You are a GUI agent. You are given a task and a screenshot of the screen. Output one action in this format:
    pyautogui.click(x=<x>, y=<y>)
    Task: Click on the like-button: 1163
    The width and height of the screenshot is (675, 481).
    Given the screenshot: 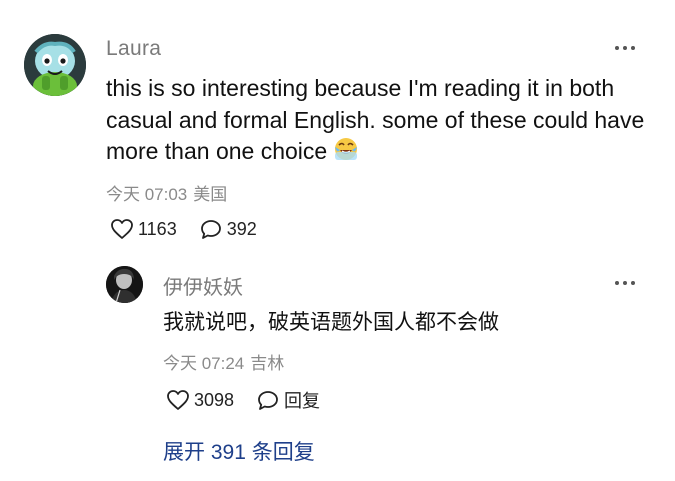 What is the action you would take?
    pyautogui.click(x=143, y=229)
    